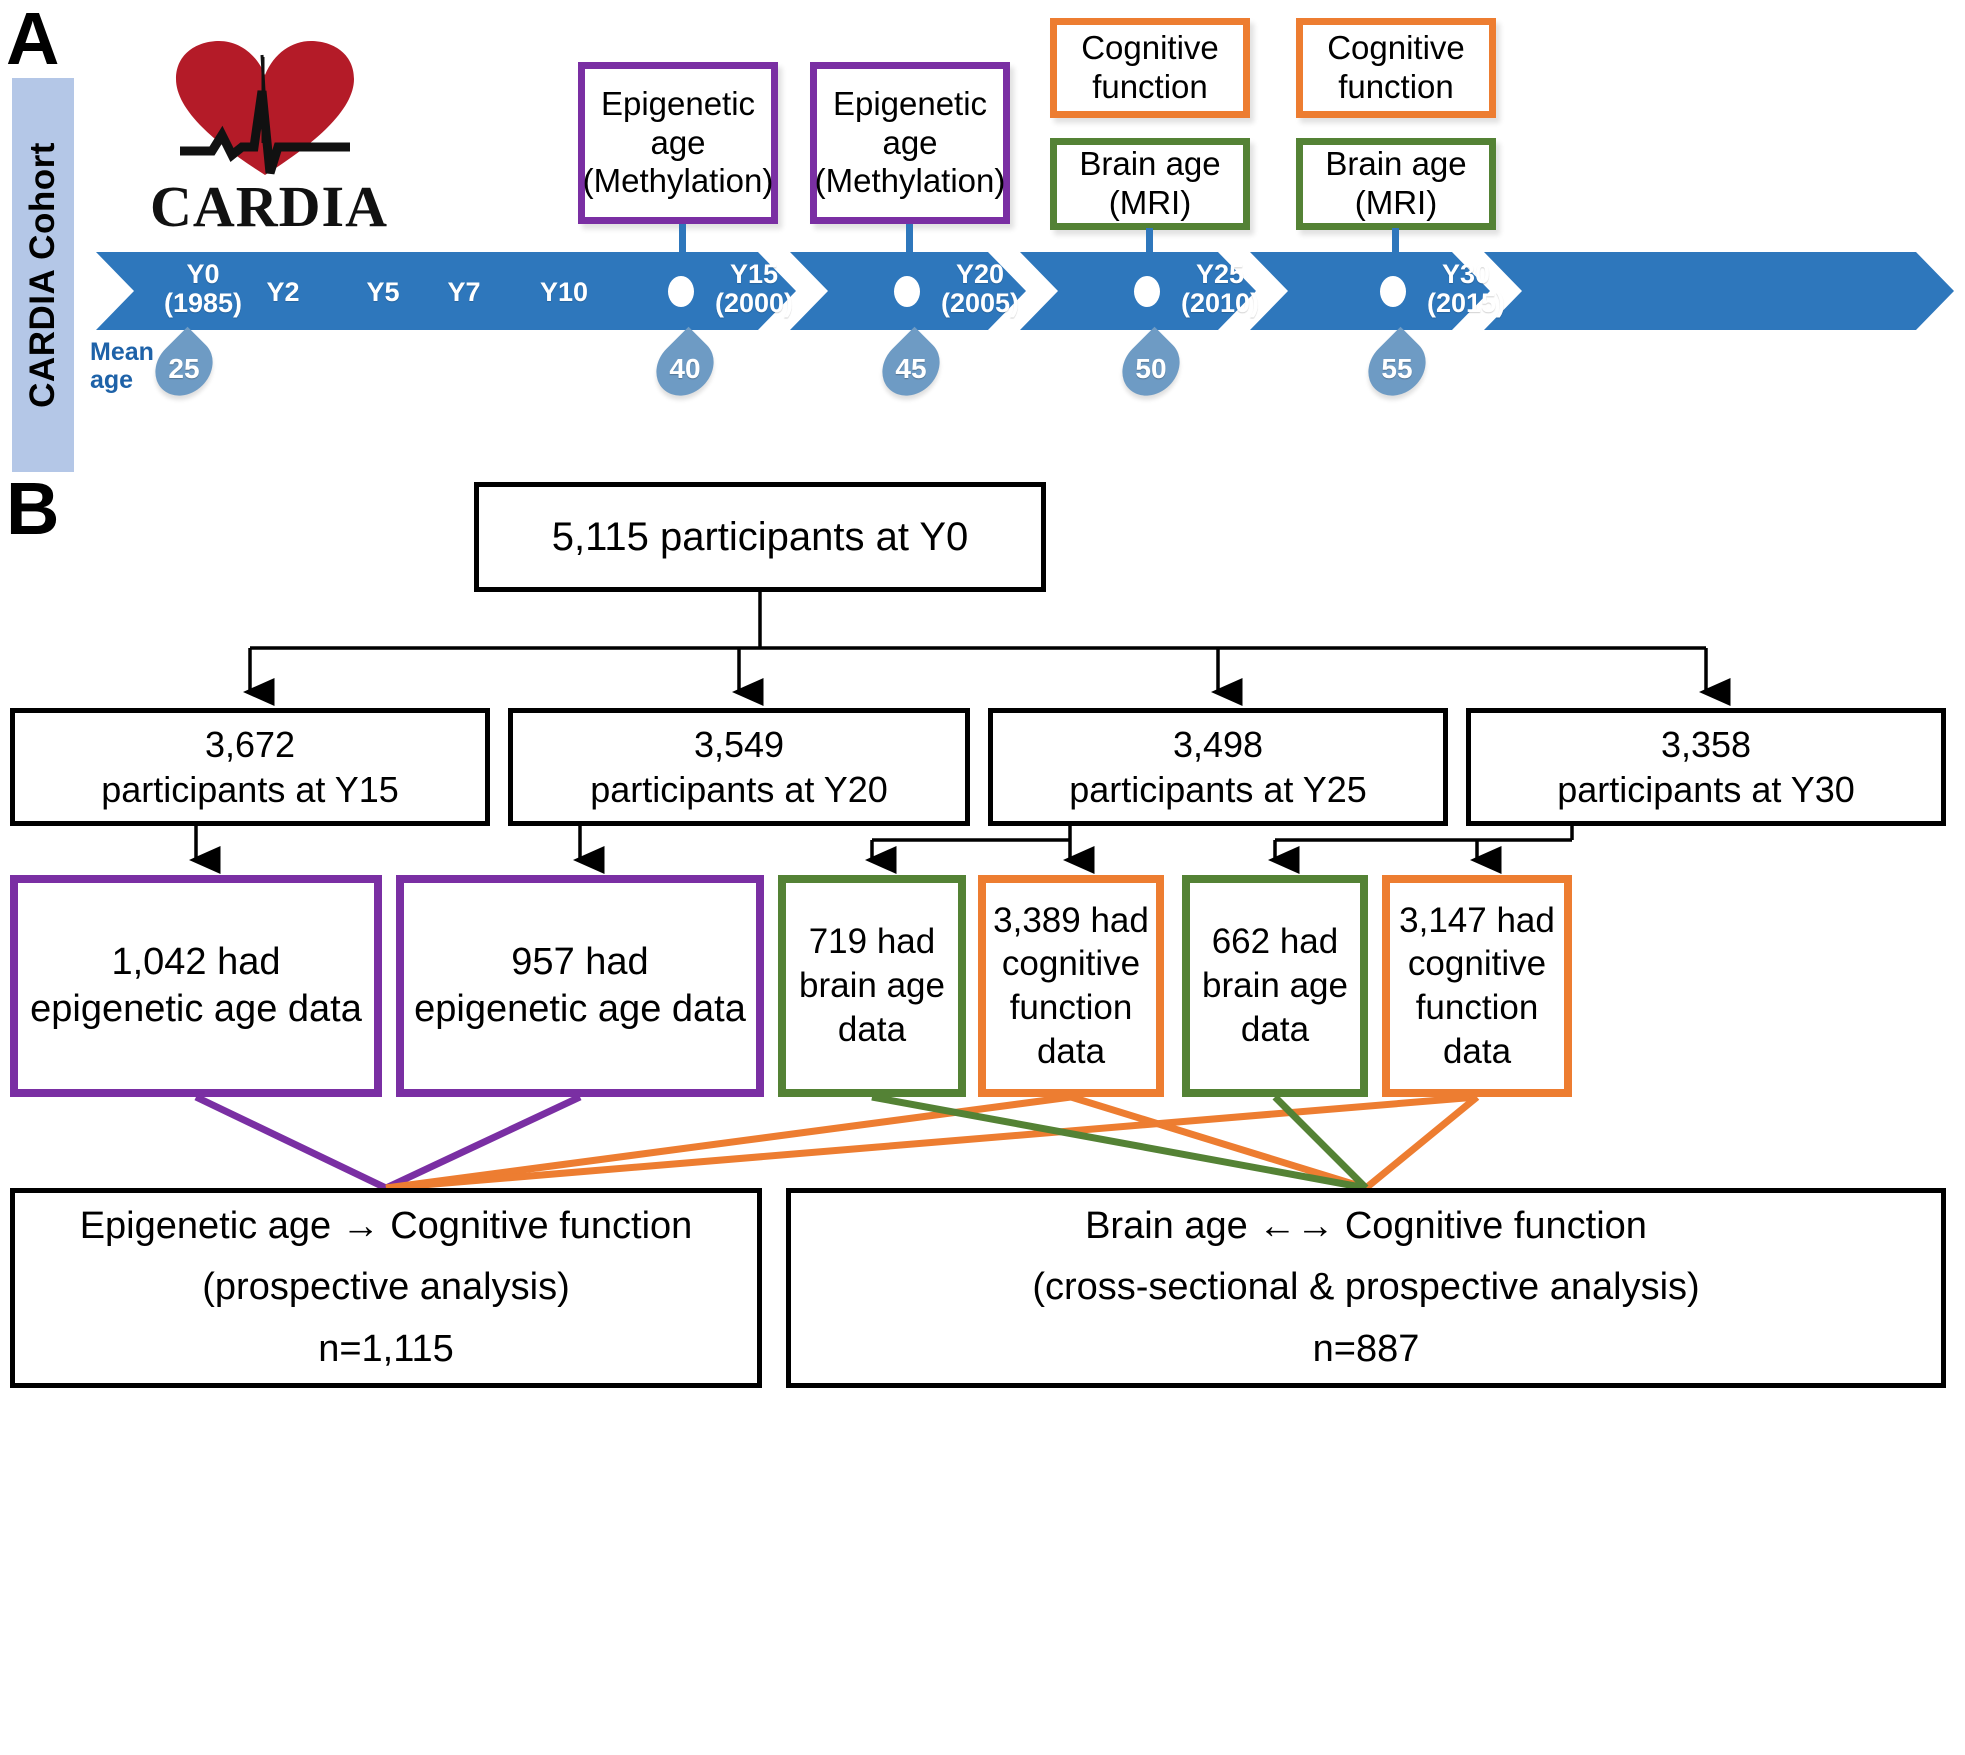 The width and height of the screenshot is (1965, 1755). What do you see at coordinates (1706, 767) in the screenshot?
I see `flow-box-cohort-y30: 3,358 participants at Y30` at bounding box center [1706, 767].